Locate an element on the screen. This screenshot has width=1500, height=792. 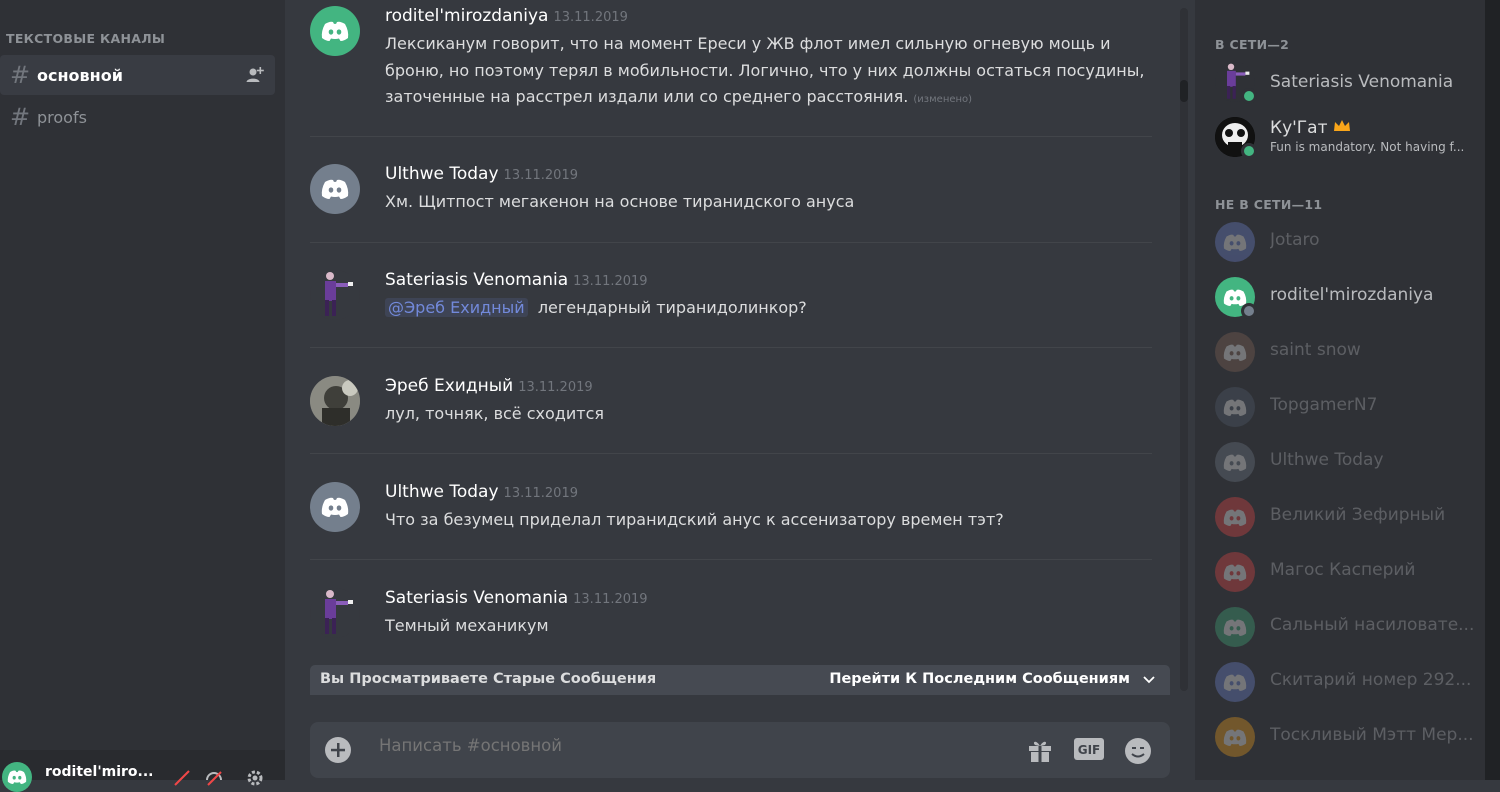
member-name-row: Ку'Гат is located at coordinates (1310, 128).